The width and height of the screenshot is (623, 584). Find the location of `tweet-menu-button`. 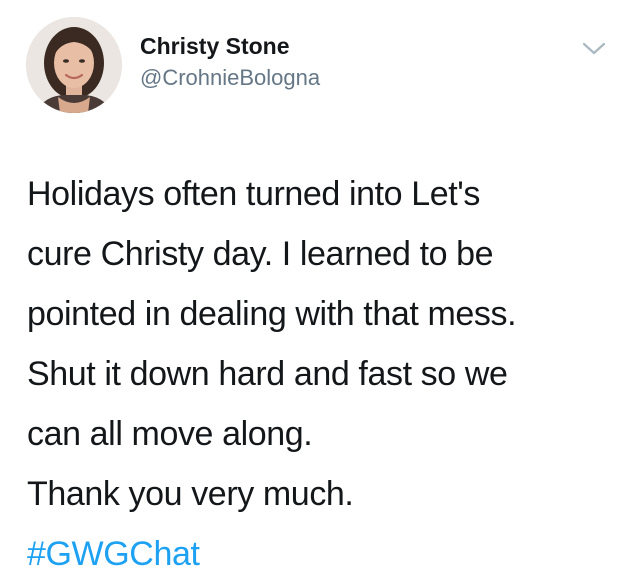

tweet-menu-button is located at coordinates (594, 48).